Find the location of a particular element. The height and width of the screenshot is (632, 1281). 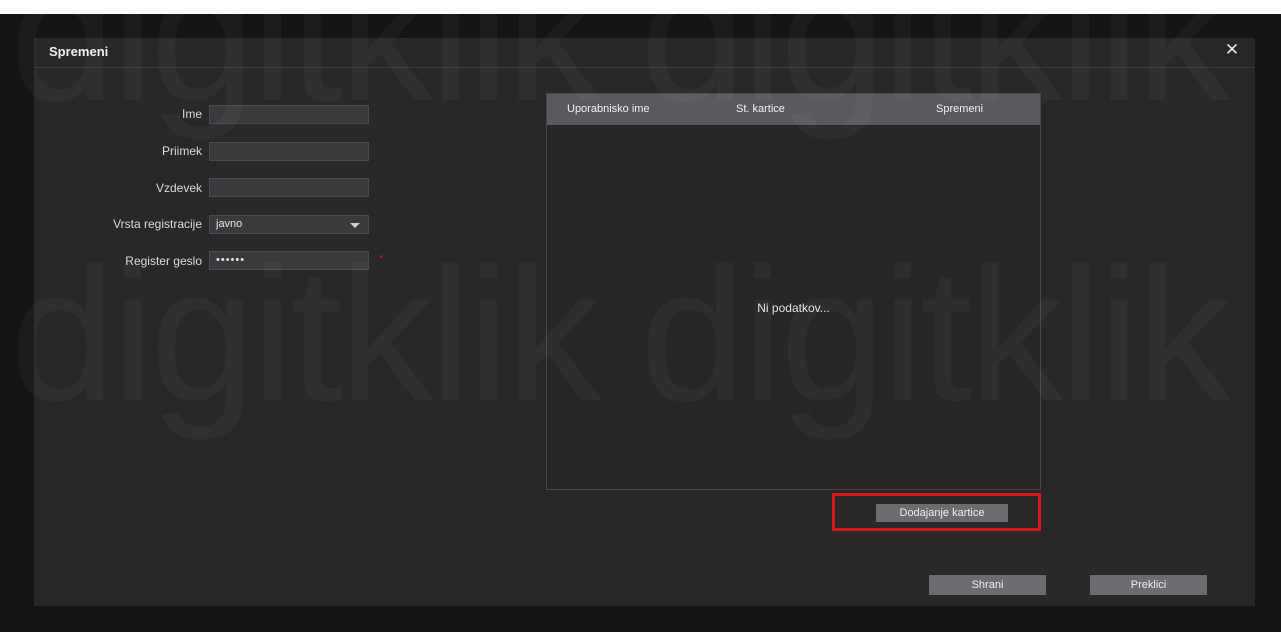

column-header-edit: Spremeni is located at coordinates (960, 109).